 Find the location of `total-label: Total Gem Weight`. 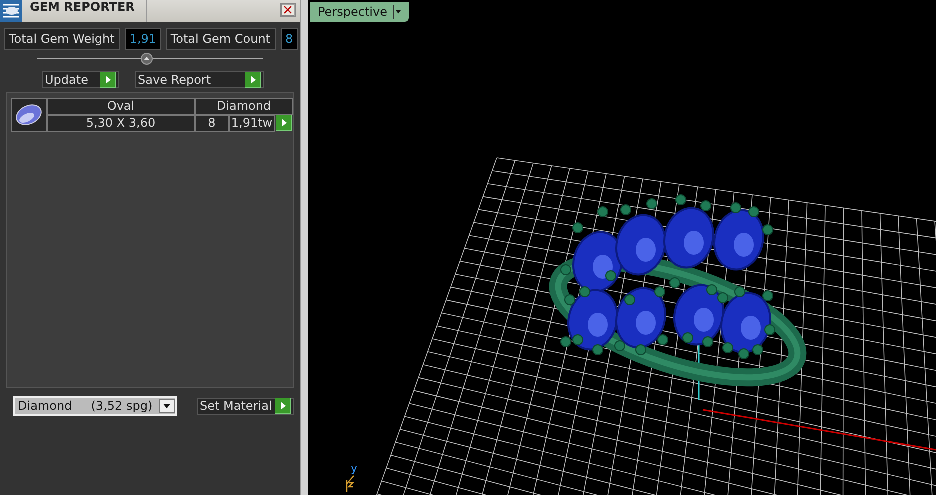

total-label: Total Gem Weight is located at coordinates (62, 39).